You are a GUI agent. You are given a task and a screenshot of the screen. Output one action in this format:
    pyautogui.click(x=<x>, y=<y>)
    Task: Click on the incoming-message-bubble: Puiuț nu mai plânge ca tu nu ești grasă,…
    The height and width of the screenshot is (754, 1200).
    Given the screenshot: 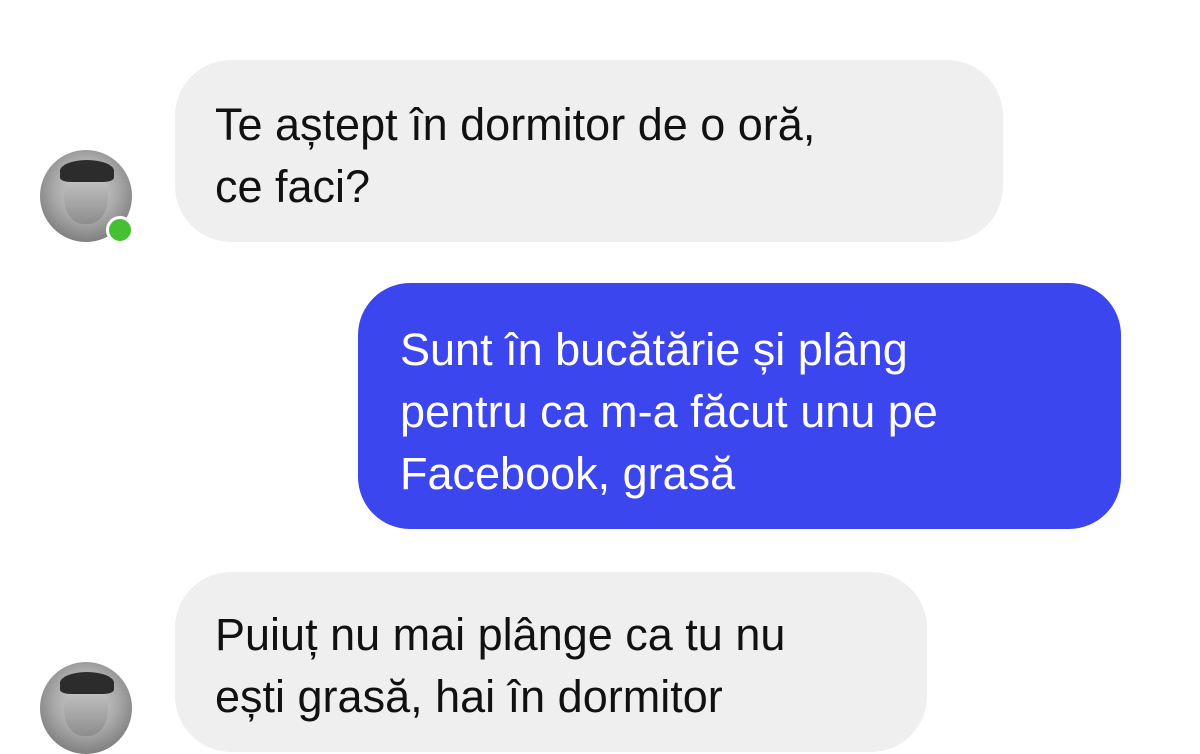 What is the action you would take?
    pyautogui.click(x=551, y=662)
    